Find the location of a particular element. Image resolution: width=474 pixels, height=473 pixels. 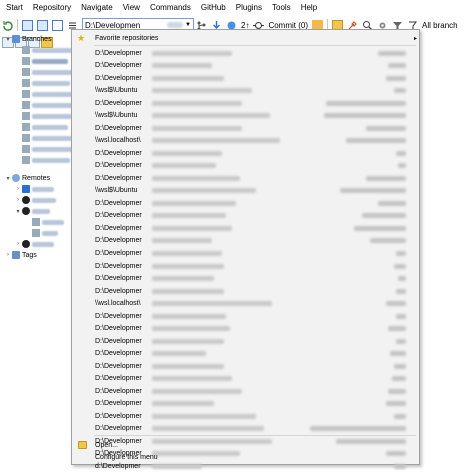

tree-remote-internal: › is located at coordinates (34, 189).